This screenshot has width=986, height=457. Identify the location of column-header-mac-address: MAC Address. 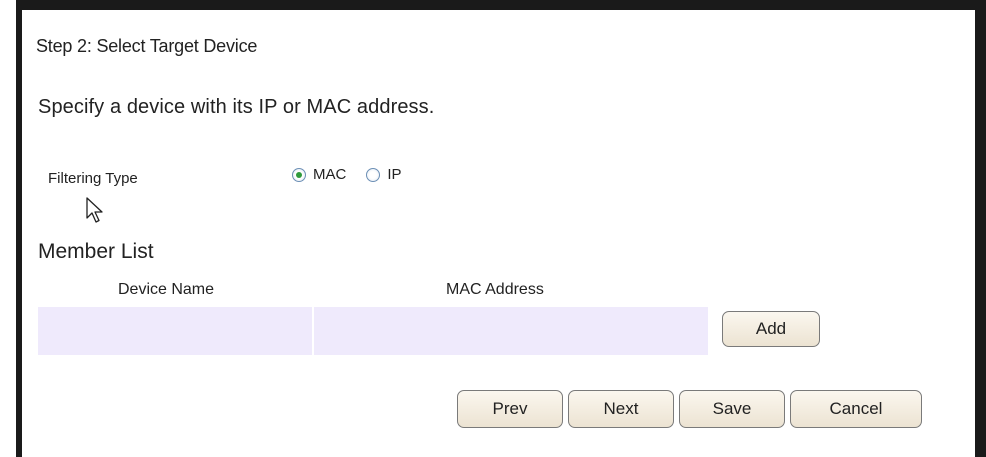
(495, 289).